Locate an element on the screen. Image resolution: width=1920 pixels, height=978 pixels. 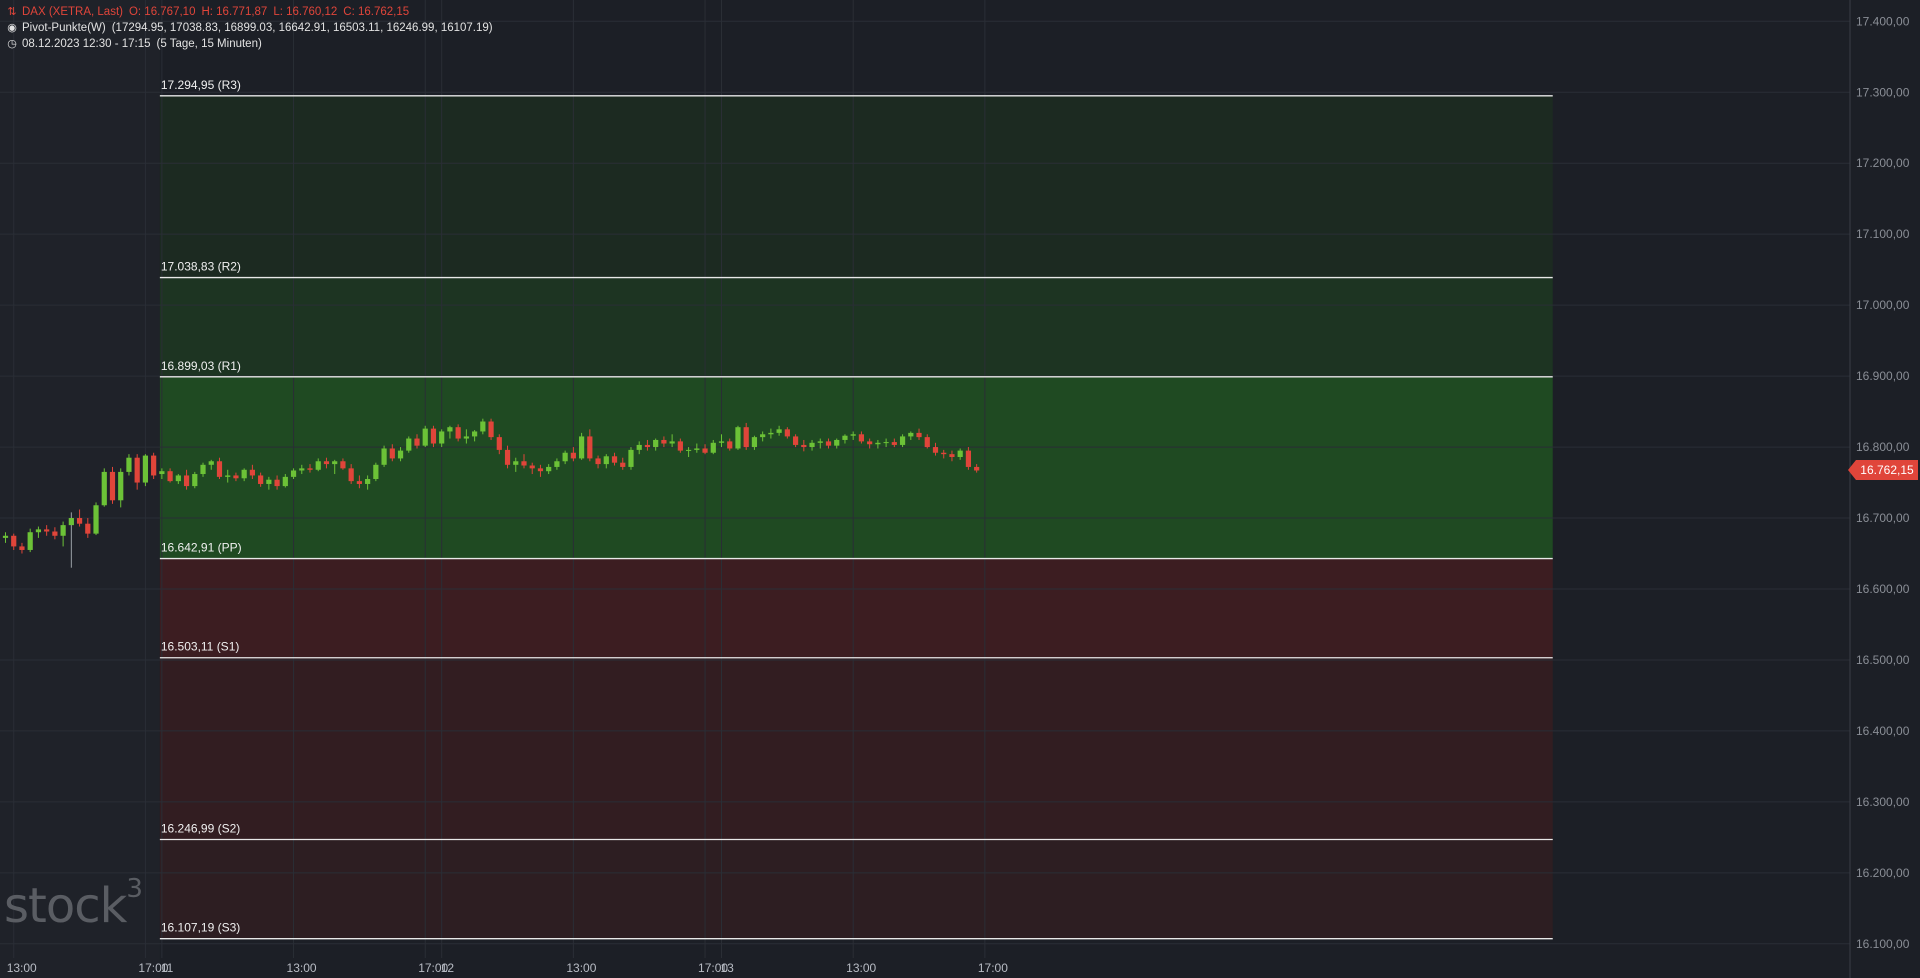
y-tick-label: 16.500,00 is located at coordinates (1883, 660).